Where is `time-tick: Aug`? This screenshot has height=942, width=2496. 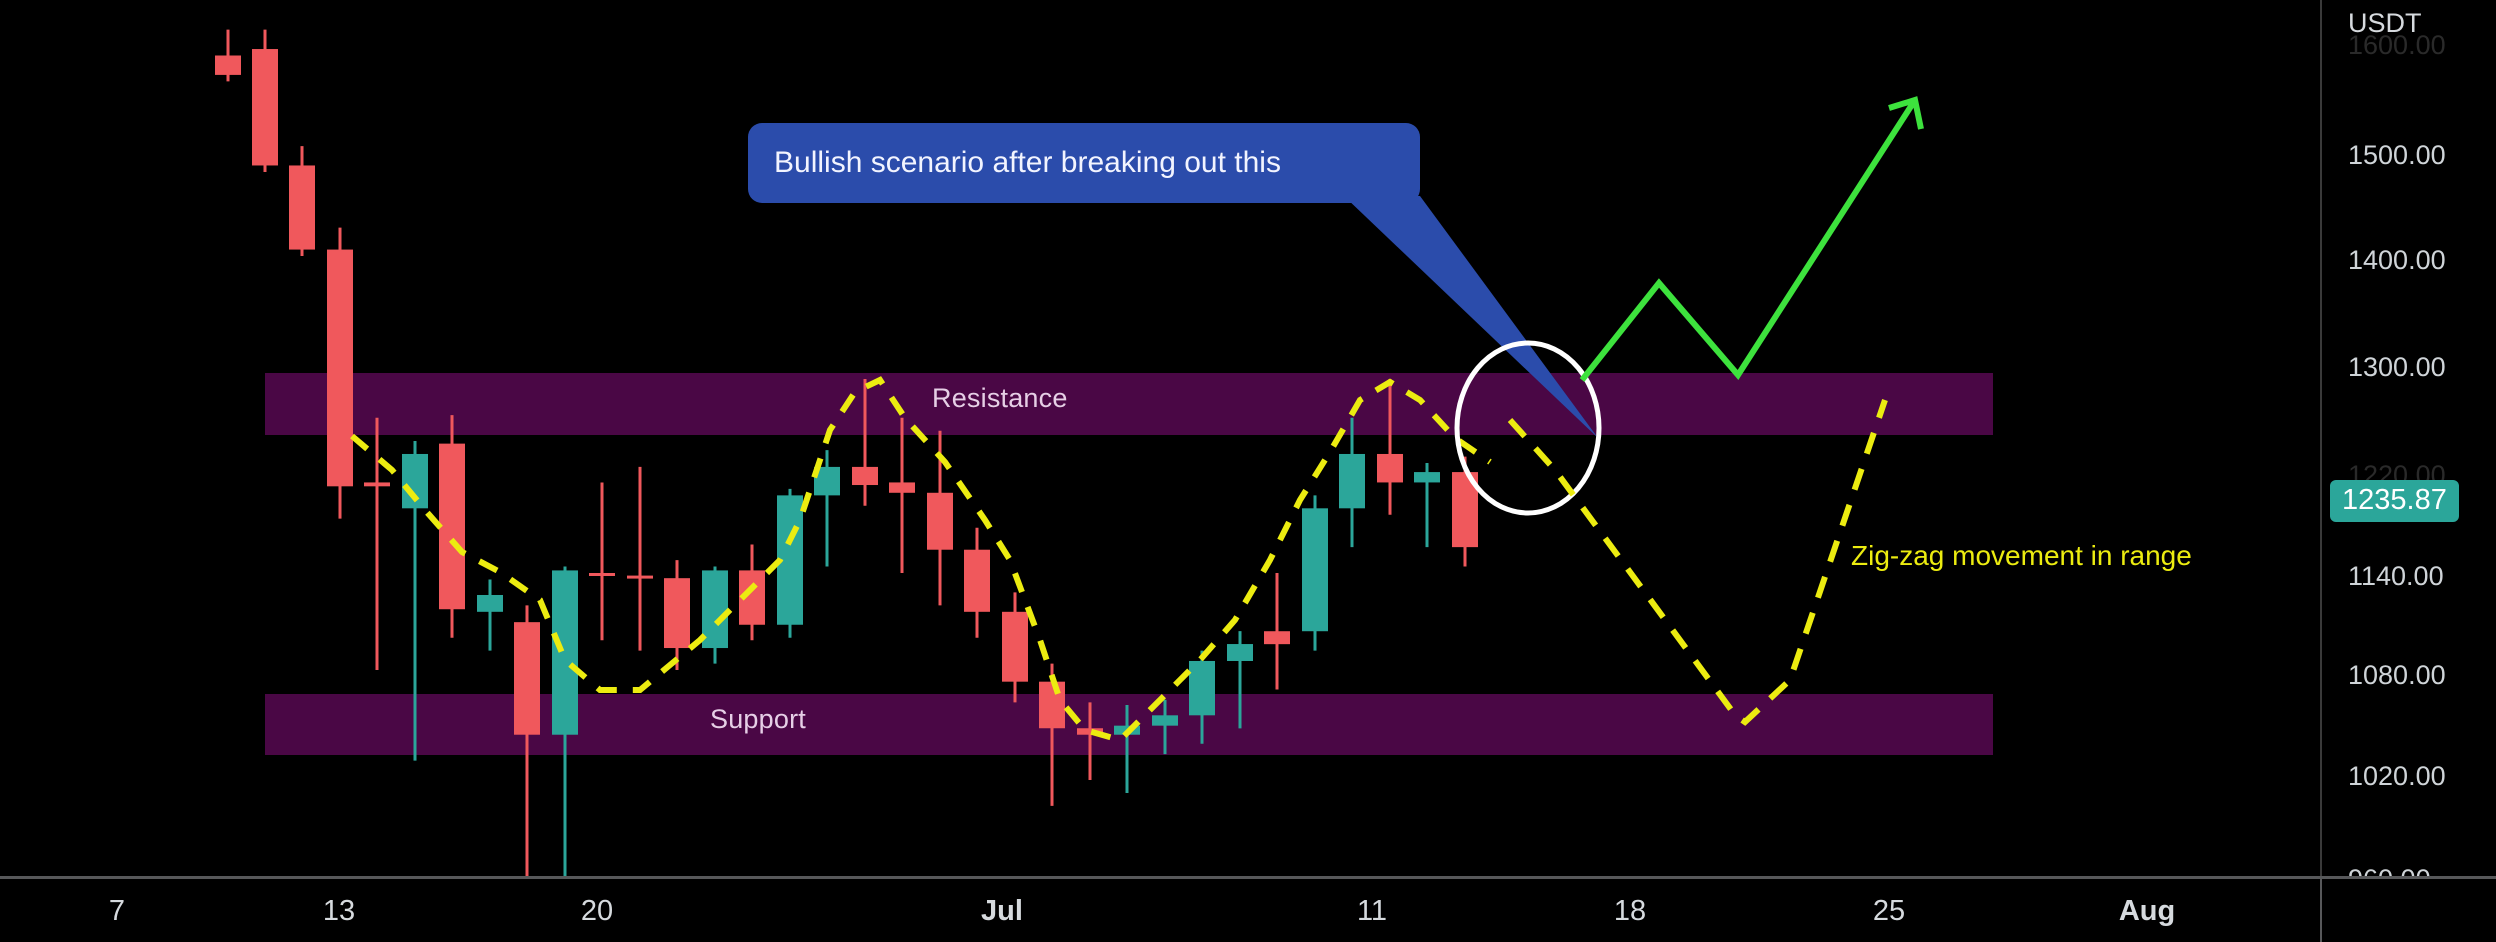 time-tick: Aug is located at coordinates (2147, 911).